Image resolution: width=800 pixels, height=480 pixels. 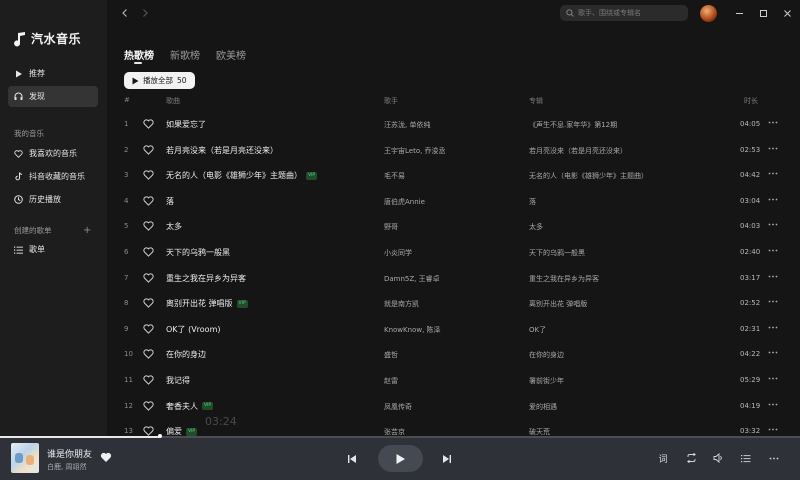 I want to click on song-row: 8 离别开出花 弹唱版 VIP 就是南方凯 离别开出花 弹唱版 02:52, so click(x=453, y=304).